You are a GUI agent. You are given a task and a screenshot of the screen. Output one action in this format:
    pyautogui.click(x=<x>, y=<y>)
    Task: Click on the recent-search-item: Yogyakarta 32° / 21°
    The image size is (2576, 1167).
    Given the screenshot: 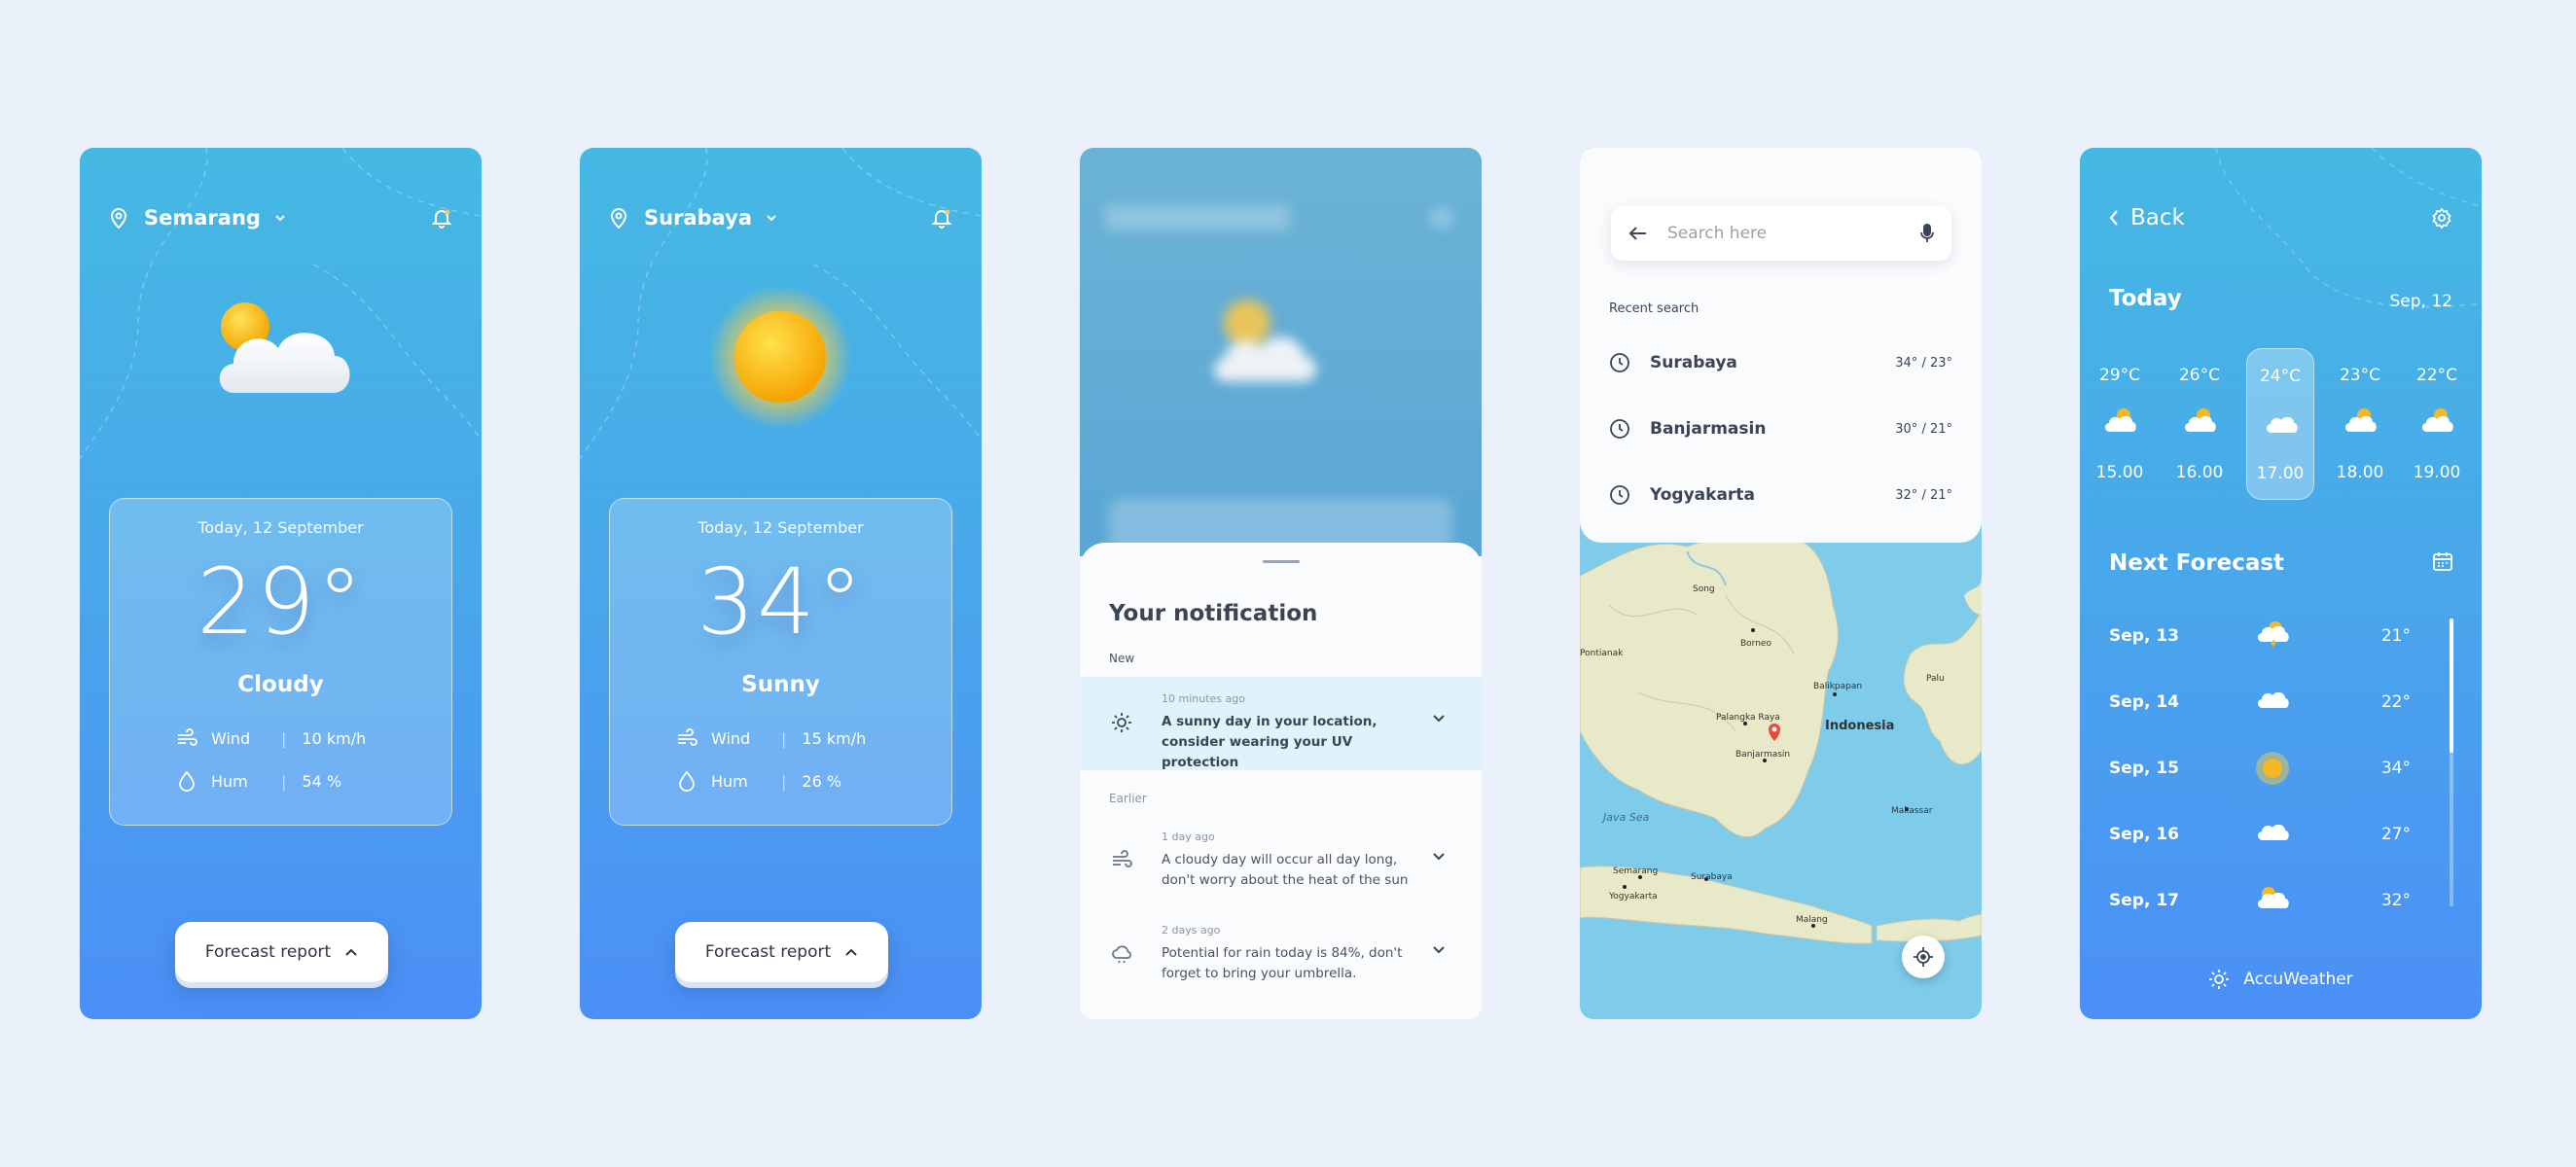 What is the action you would take?
    pyautogui.click(x=1780, y=495)
    